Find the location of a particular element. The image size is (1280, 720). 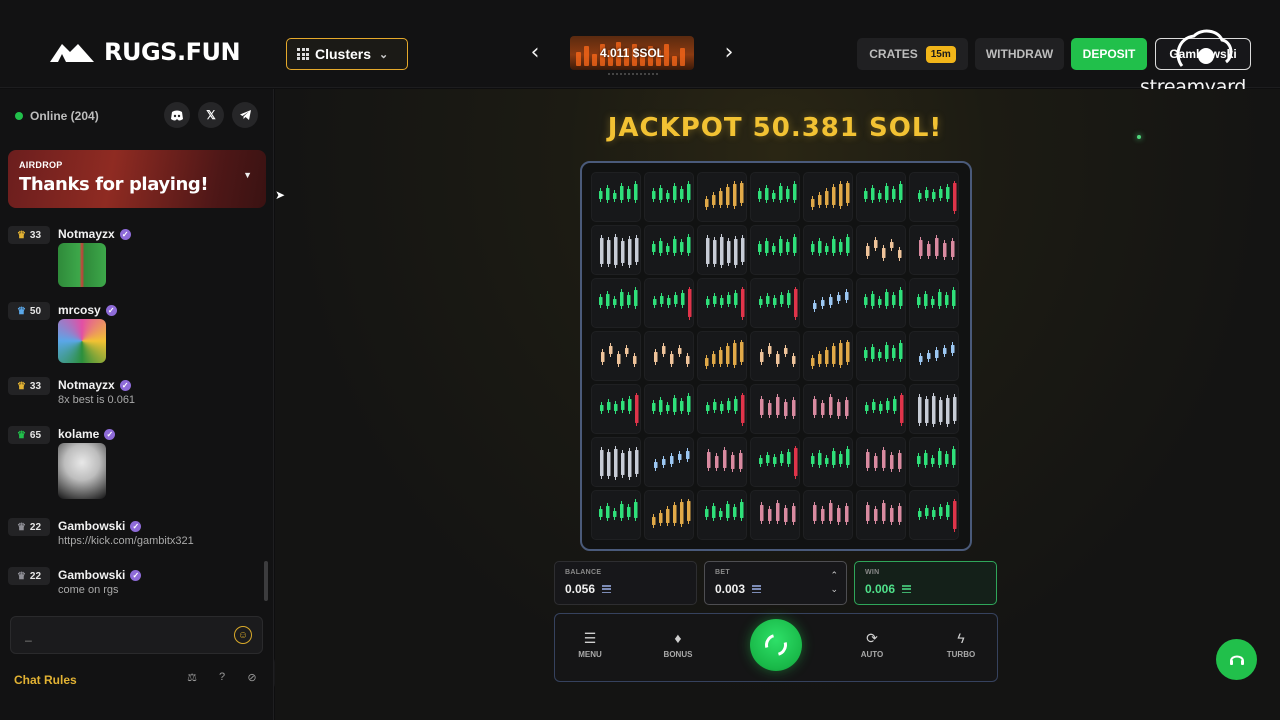

chat-text: https://kick.com/gambitx321 is located at coordinates (126, 541).